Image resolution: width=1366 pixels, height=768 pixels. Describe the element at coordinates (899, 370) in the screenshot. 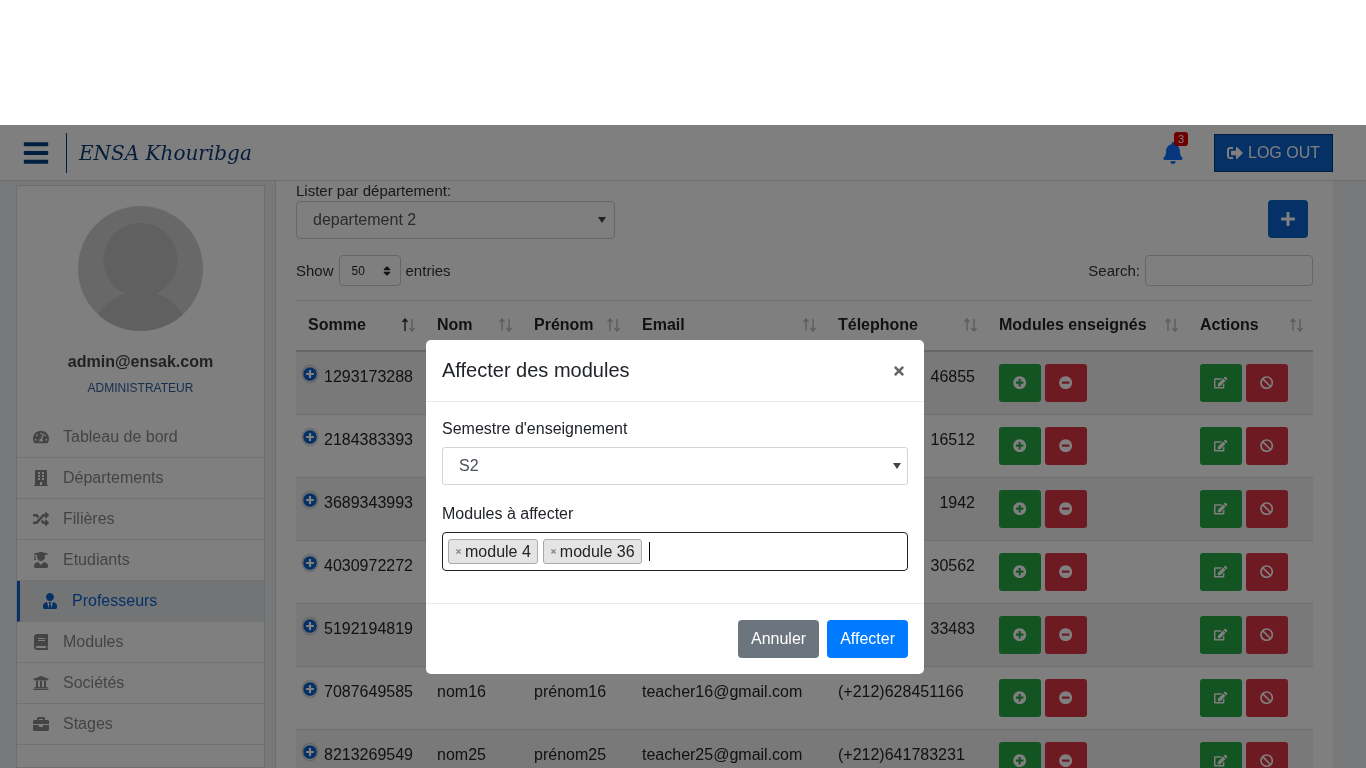

I see `close-icon` at that location.